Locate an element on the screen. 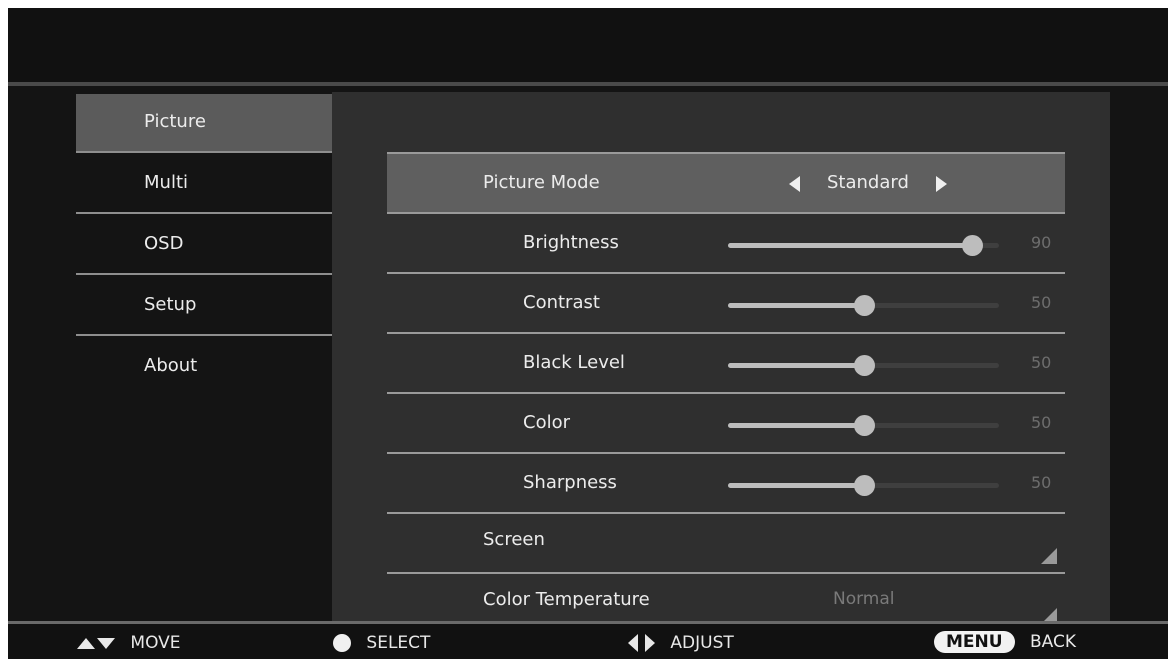  sidebar-item-setup: Setup is located at coordinates (204, 306).